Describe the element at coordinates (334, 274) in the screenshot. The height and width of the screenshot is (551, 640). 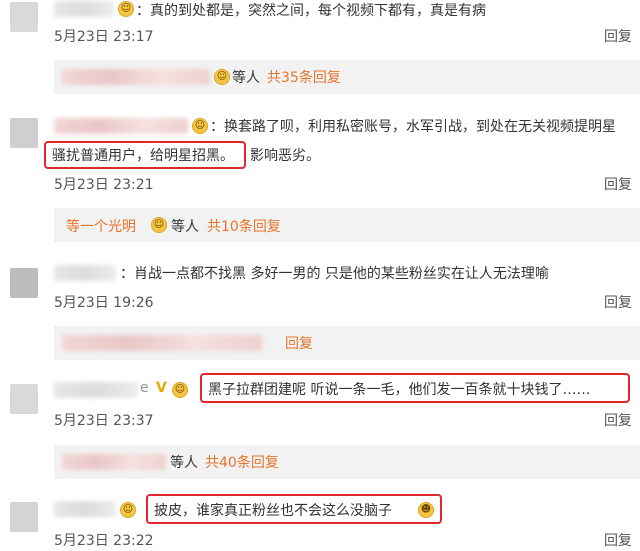
I see `comment-text: ：肖战一点都不找黑 多好一男的 只是他的某些粉丝实在让人无法理喻` at that location.